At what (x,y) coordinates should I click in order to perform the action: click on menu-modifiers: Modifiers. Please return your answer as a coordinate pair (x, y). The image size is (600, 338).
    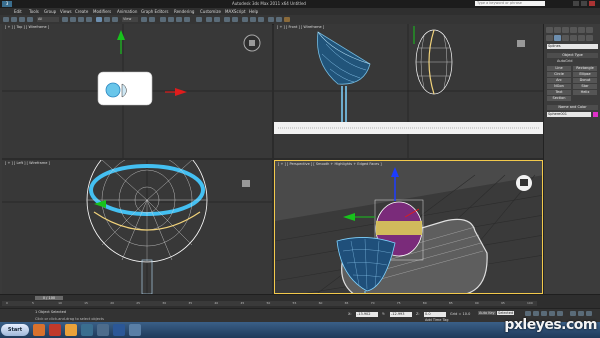
    Looking at the image, I should click on (102, 11).